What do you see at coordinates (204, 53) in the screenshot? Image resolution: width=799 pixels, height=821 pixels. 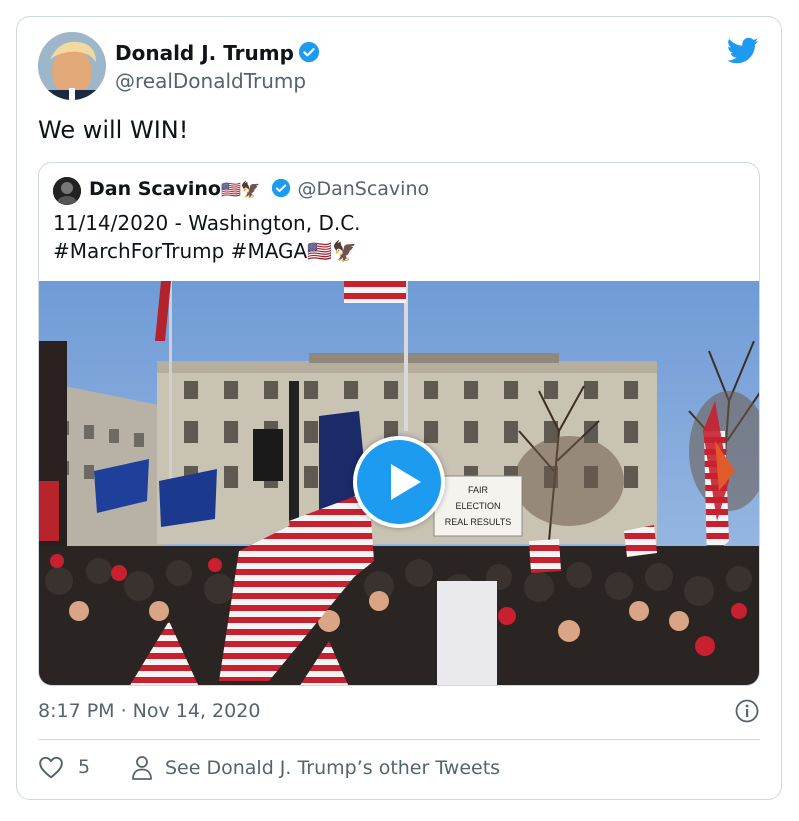 I see `author-name-text: Donald J. Trump` at bounding box center [204, 53].